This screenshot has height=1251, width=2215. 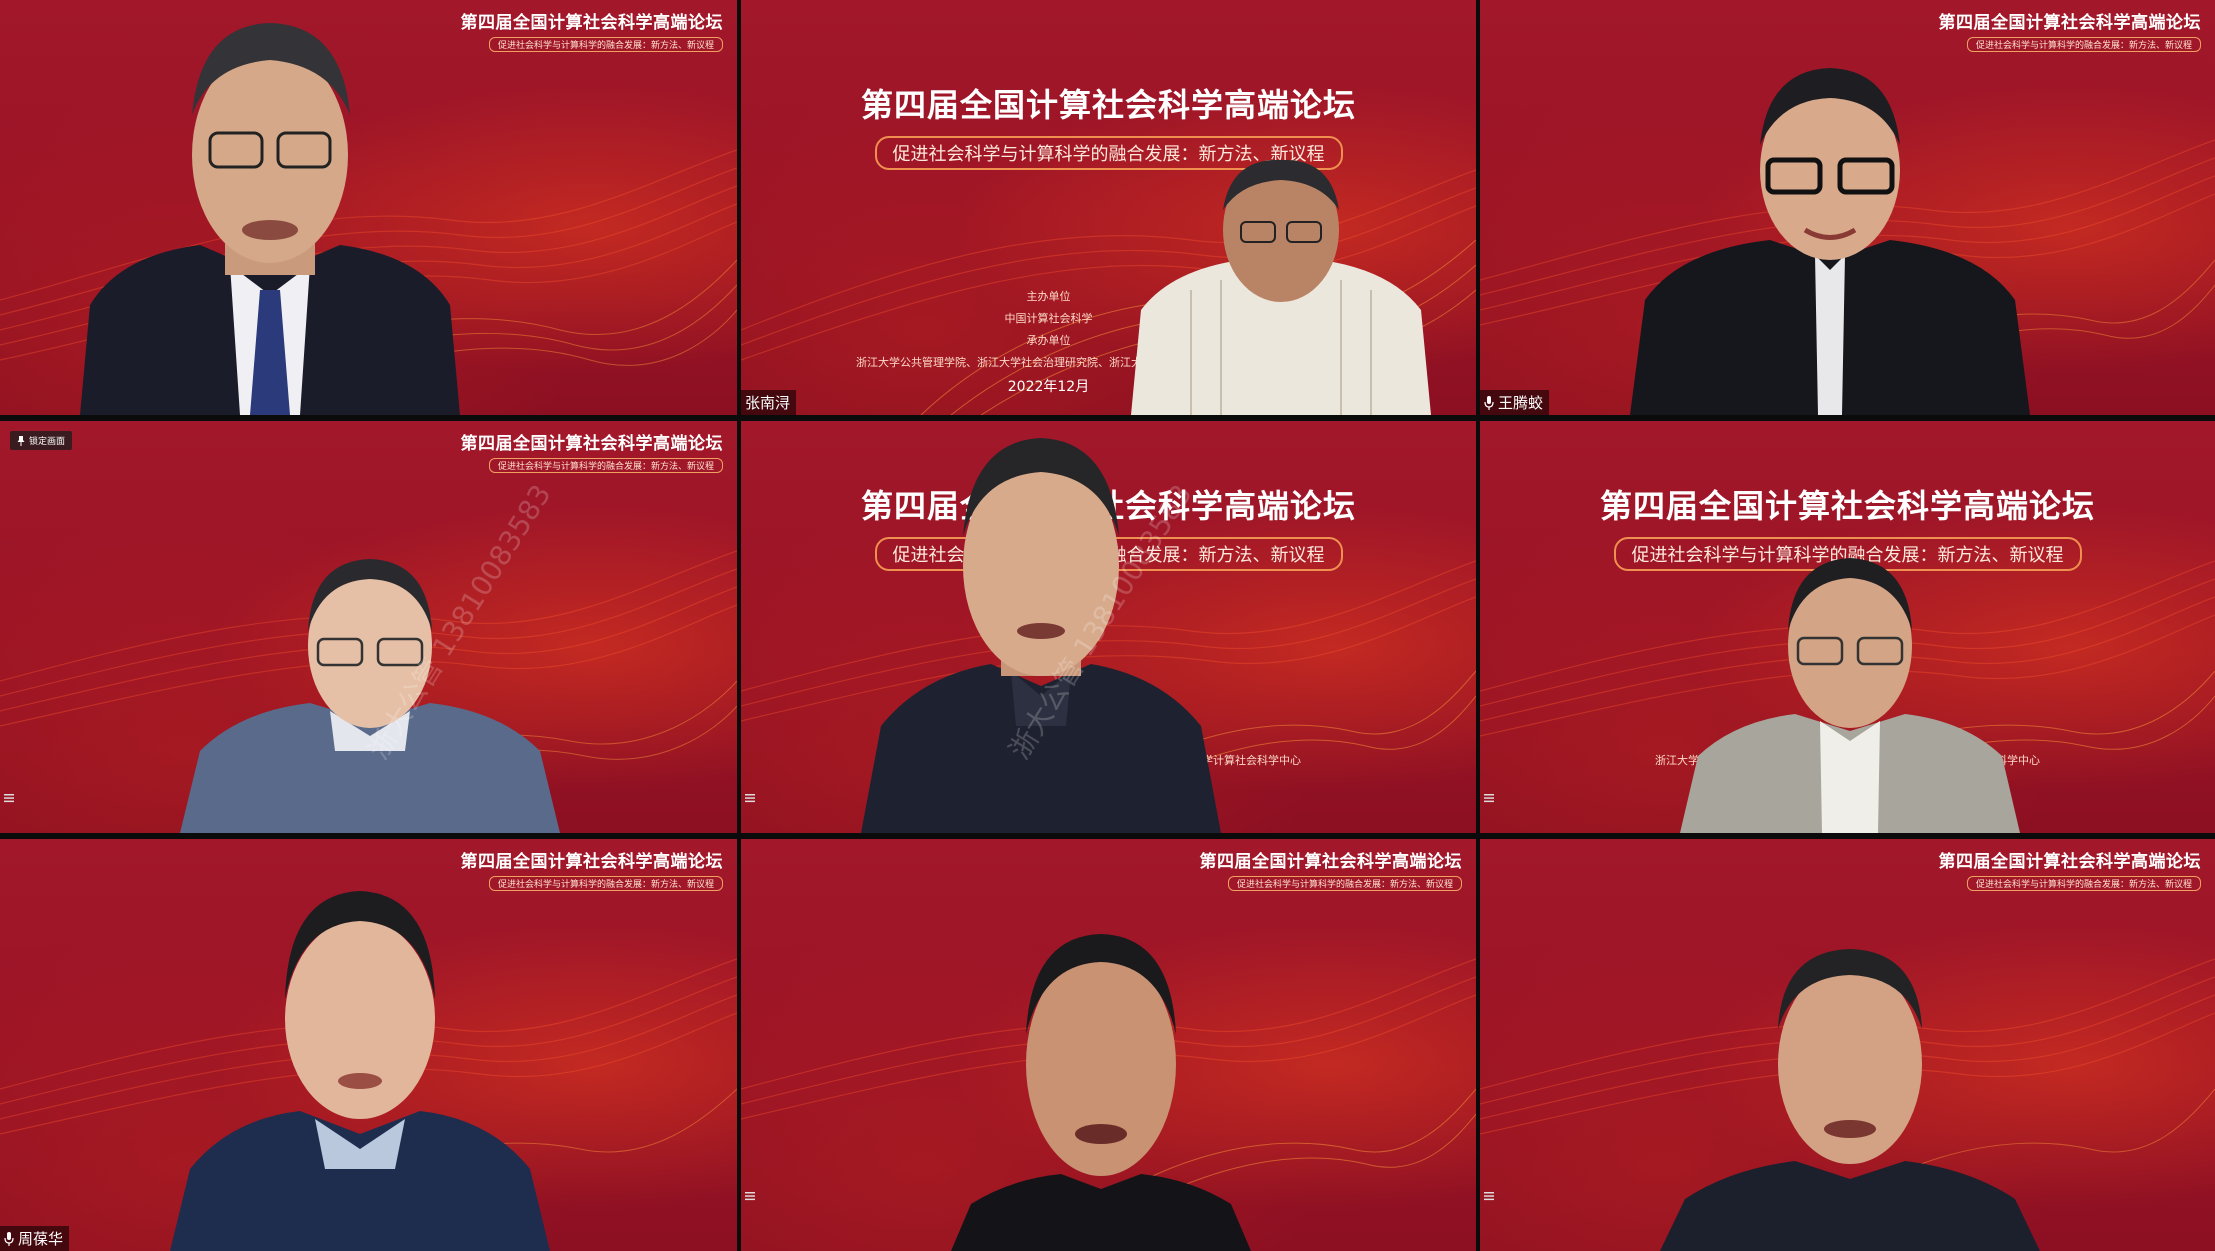 I want to click on video-tile-8: 第四届全国计算社会科学高端论坛 促进社会科学与计算科学的融合发展：新方法、新议程, so click(x=1108, y=1045).